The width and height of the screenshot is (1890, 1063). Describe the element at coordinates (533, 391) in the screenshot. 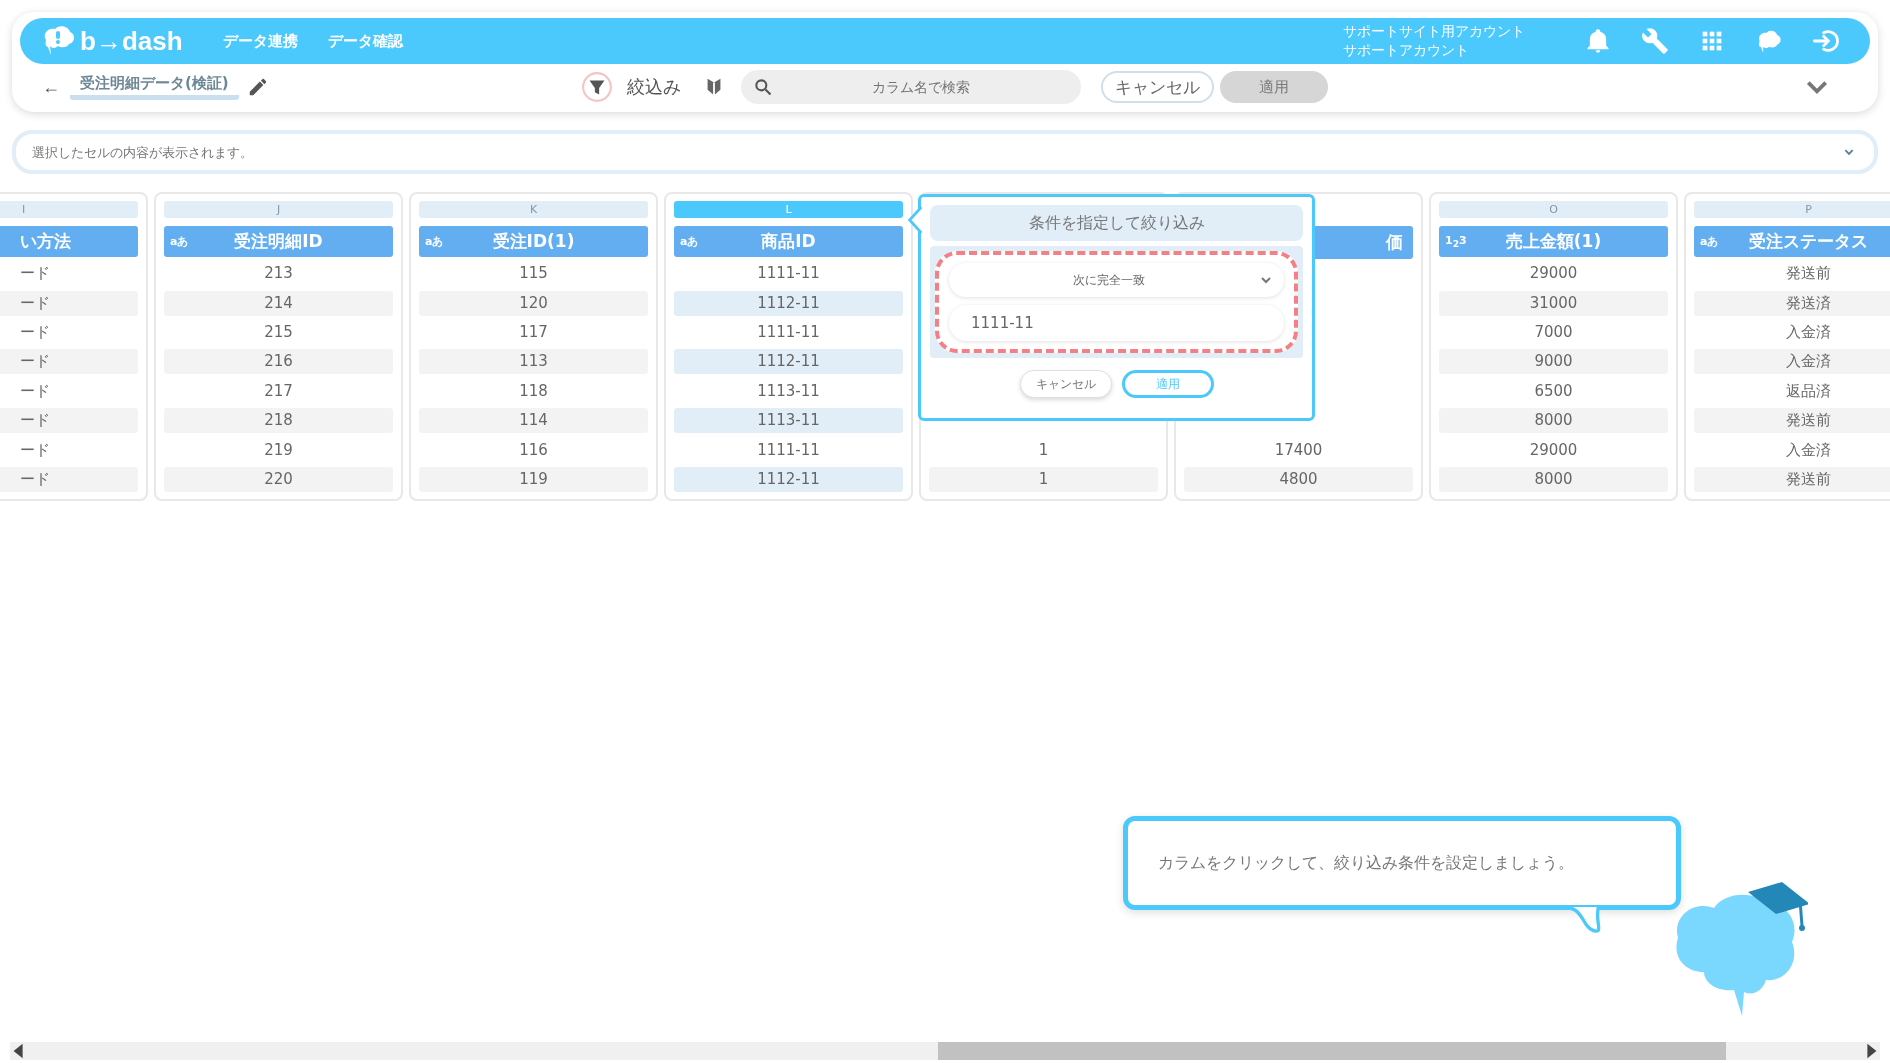

I see `table-cell: 118` at that location.